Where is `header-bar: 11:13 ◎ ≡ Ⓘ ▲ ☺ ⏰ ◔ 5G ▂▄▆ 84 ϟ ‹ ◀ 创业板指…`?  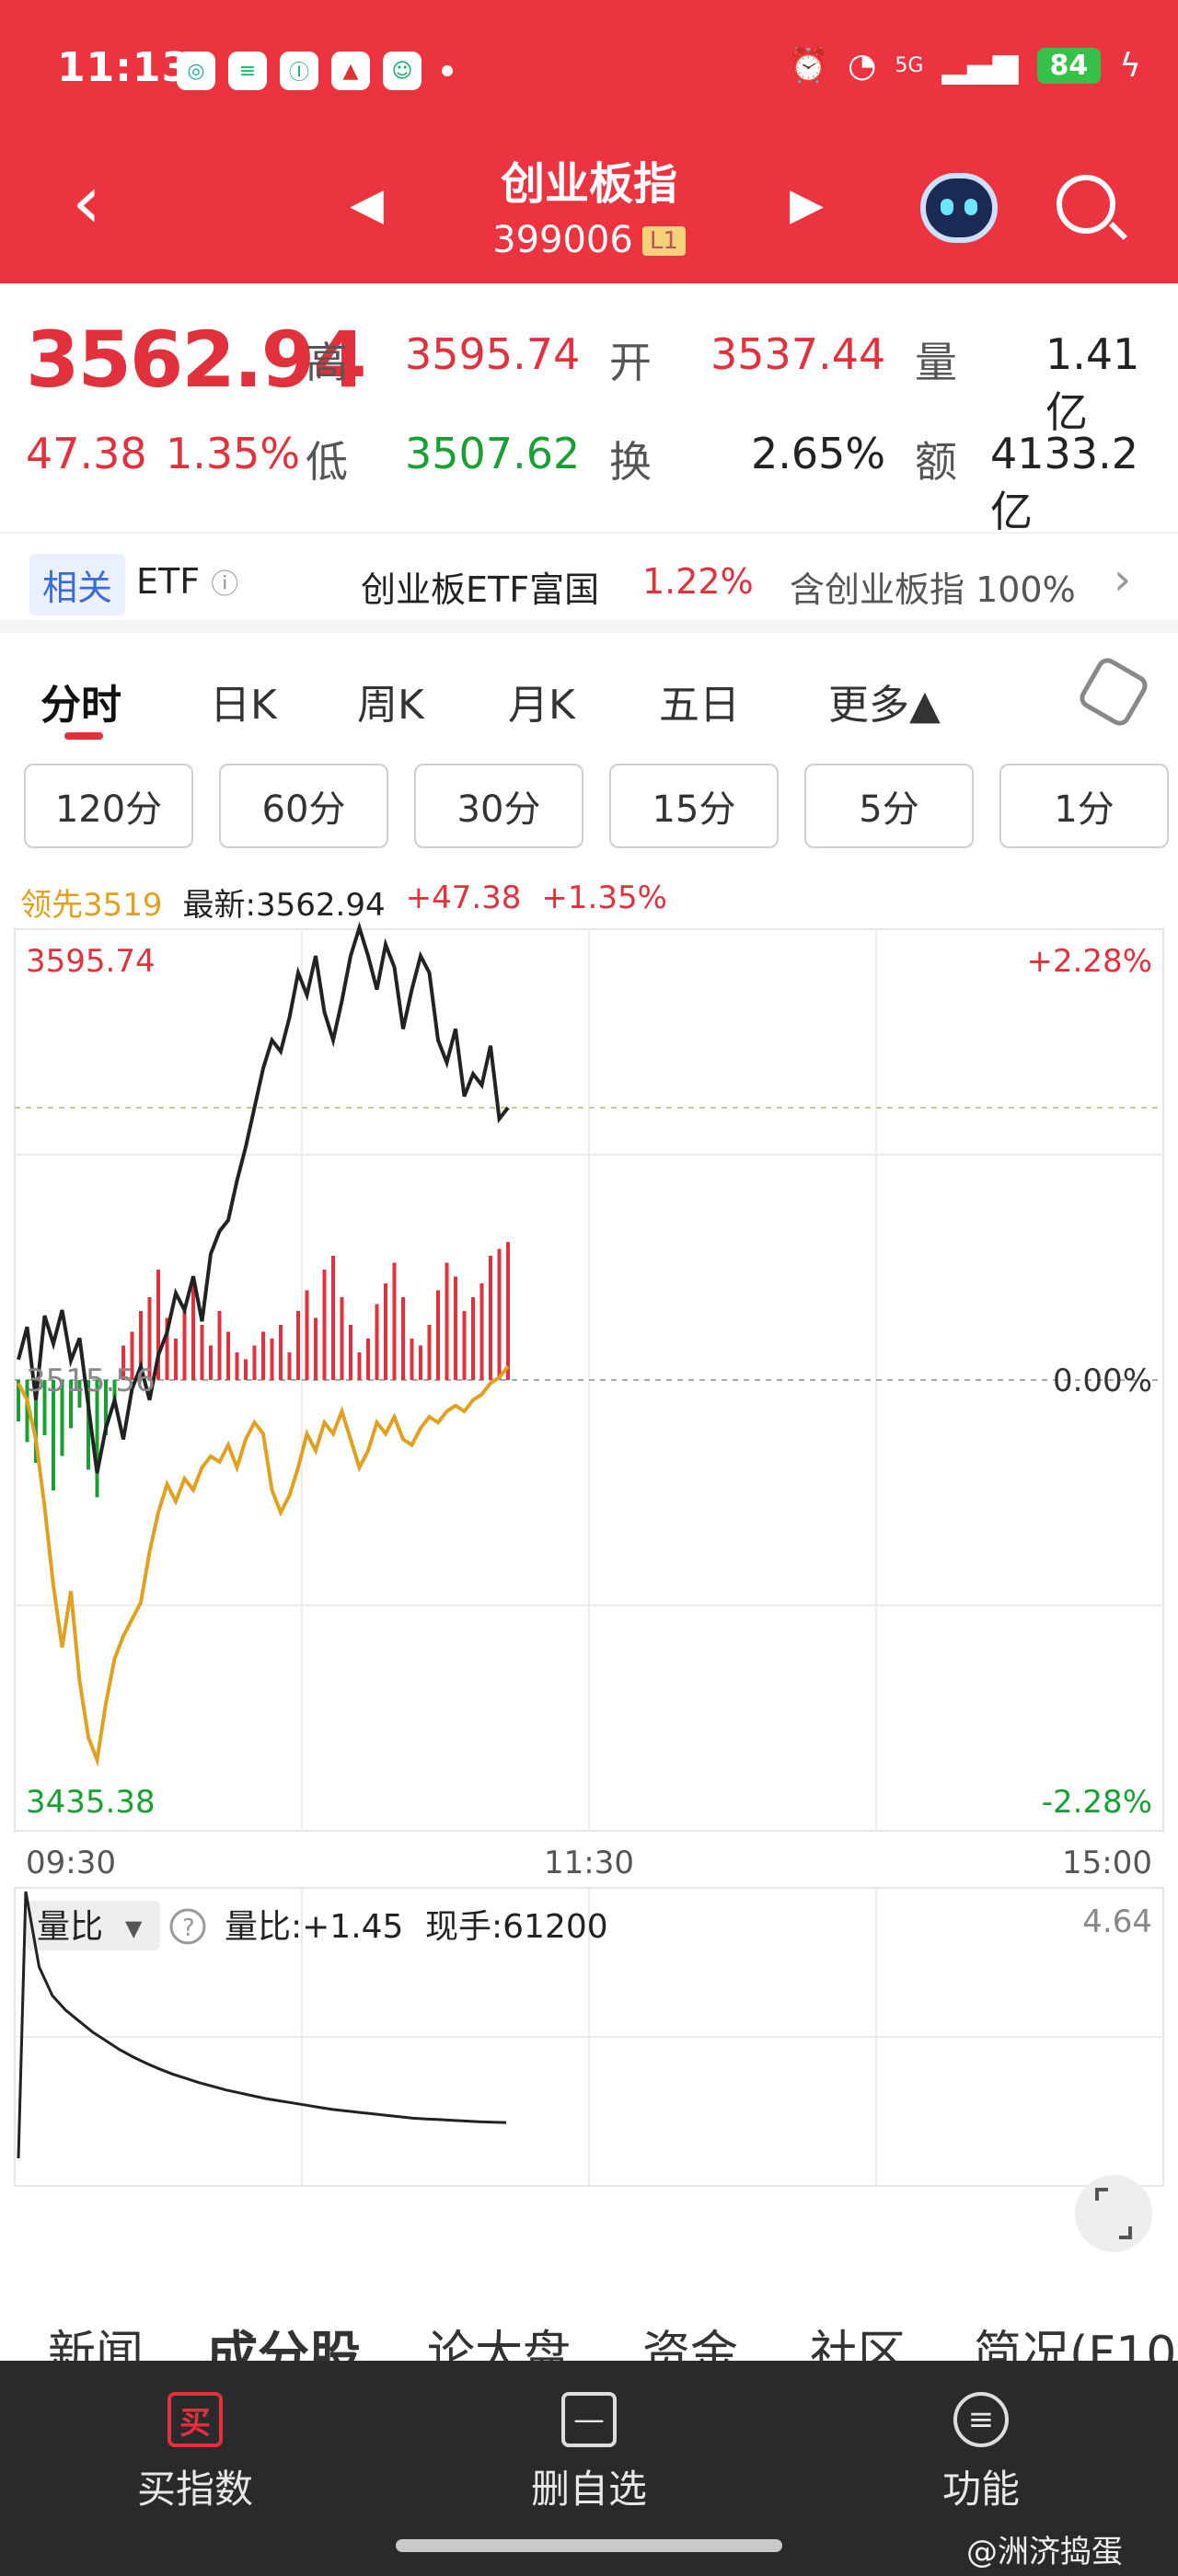
header-bar: 11:13 ◎ ≡ Ⓘ ▲ ☺ ⏰ ◔ 5G ▂▄▆ 84 ϟ ‹ ◀ 创业板指… is located at coordinates (589, 141).